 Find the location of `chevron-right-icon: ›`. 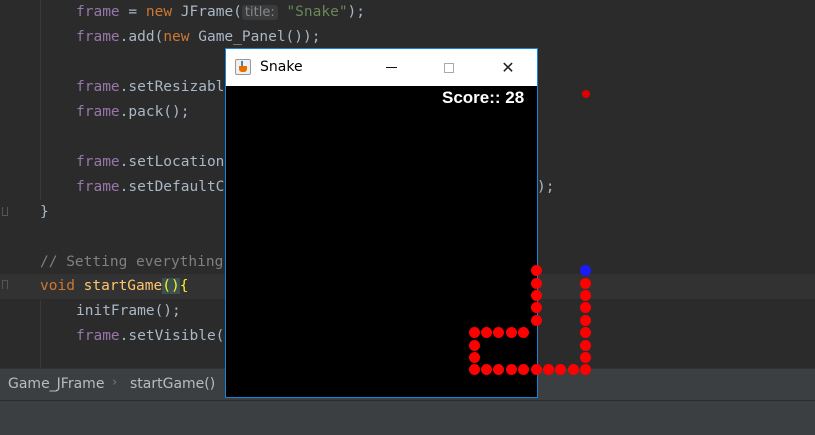

chevron-right-icon: › is located at coordinates (115, 382).